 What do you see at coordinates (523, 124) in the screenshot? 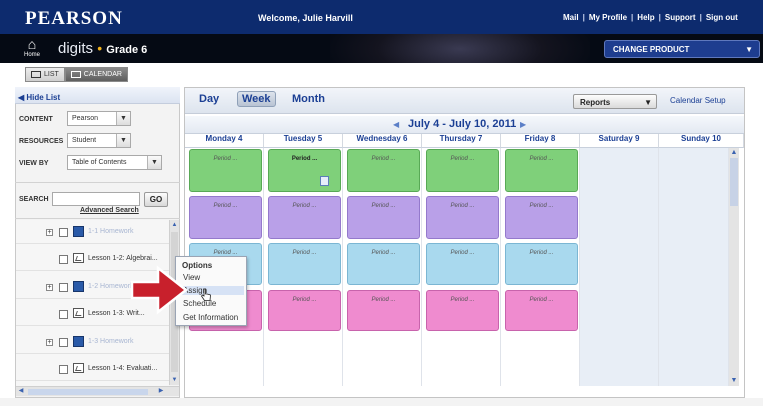
I see `next-week-icon: ▶` at bounding box center [523, 124].